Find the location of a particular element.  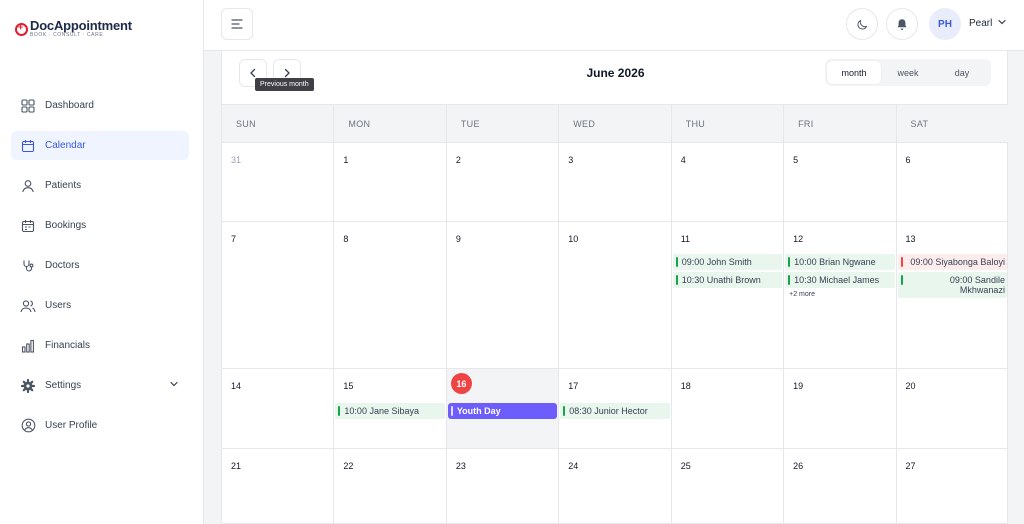

day-cell: 11 09:00 John Smith 10:30 Unathi Brown is located at coordinates (728, 295).